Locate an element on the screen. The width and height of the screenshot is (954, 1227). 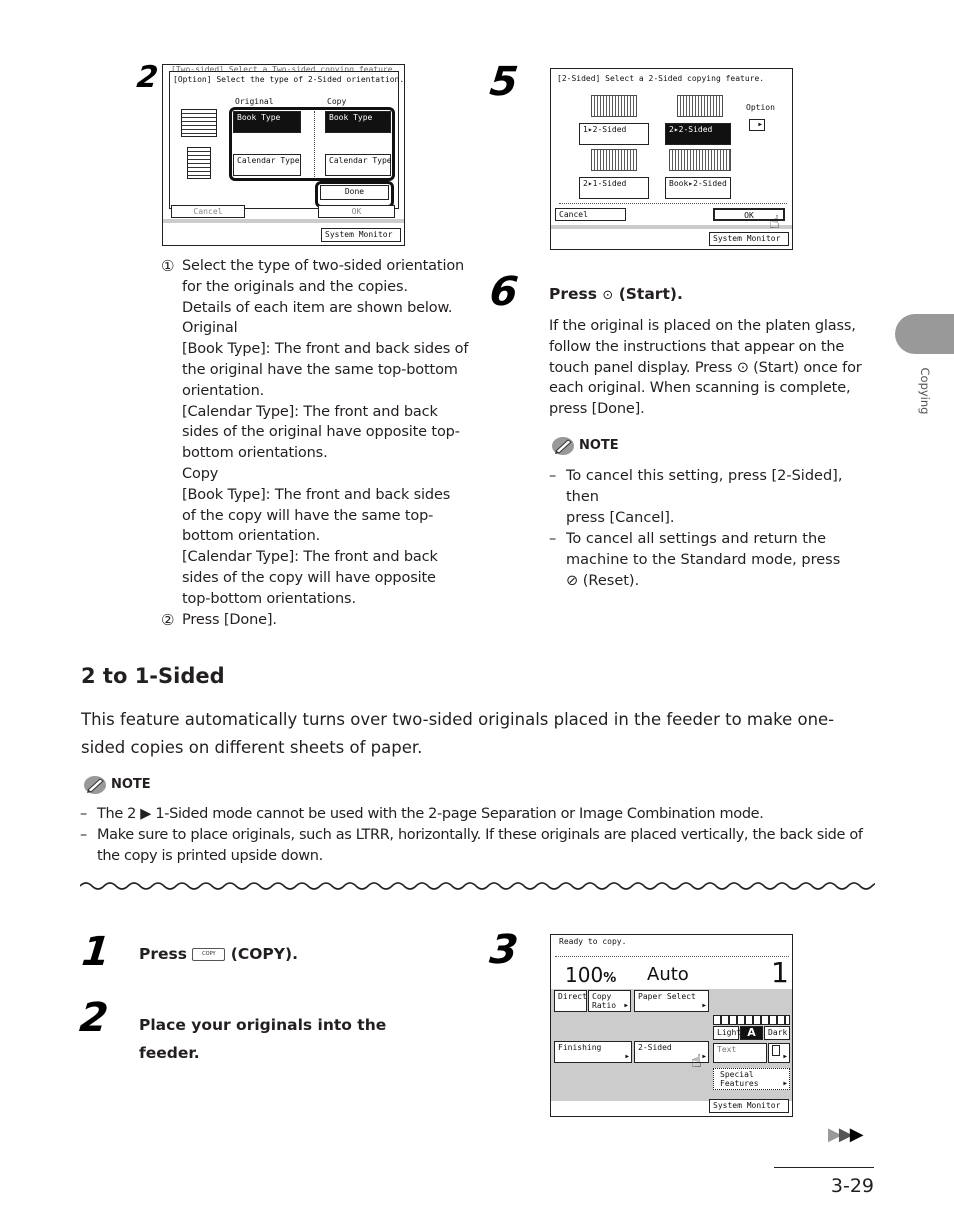
copy-ratio-button: Copy Ratio ▶ is located at coordinates (609, 1001).